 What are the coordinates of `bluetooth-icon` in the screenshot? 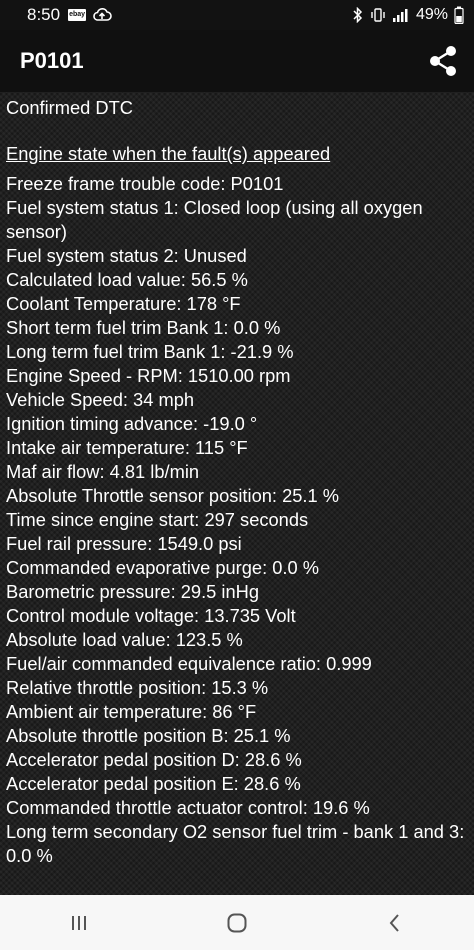 It's located at (358, 15).